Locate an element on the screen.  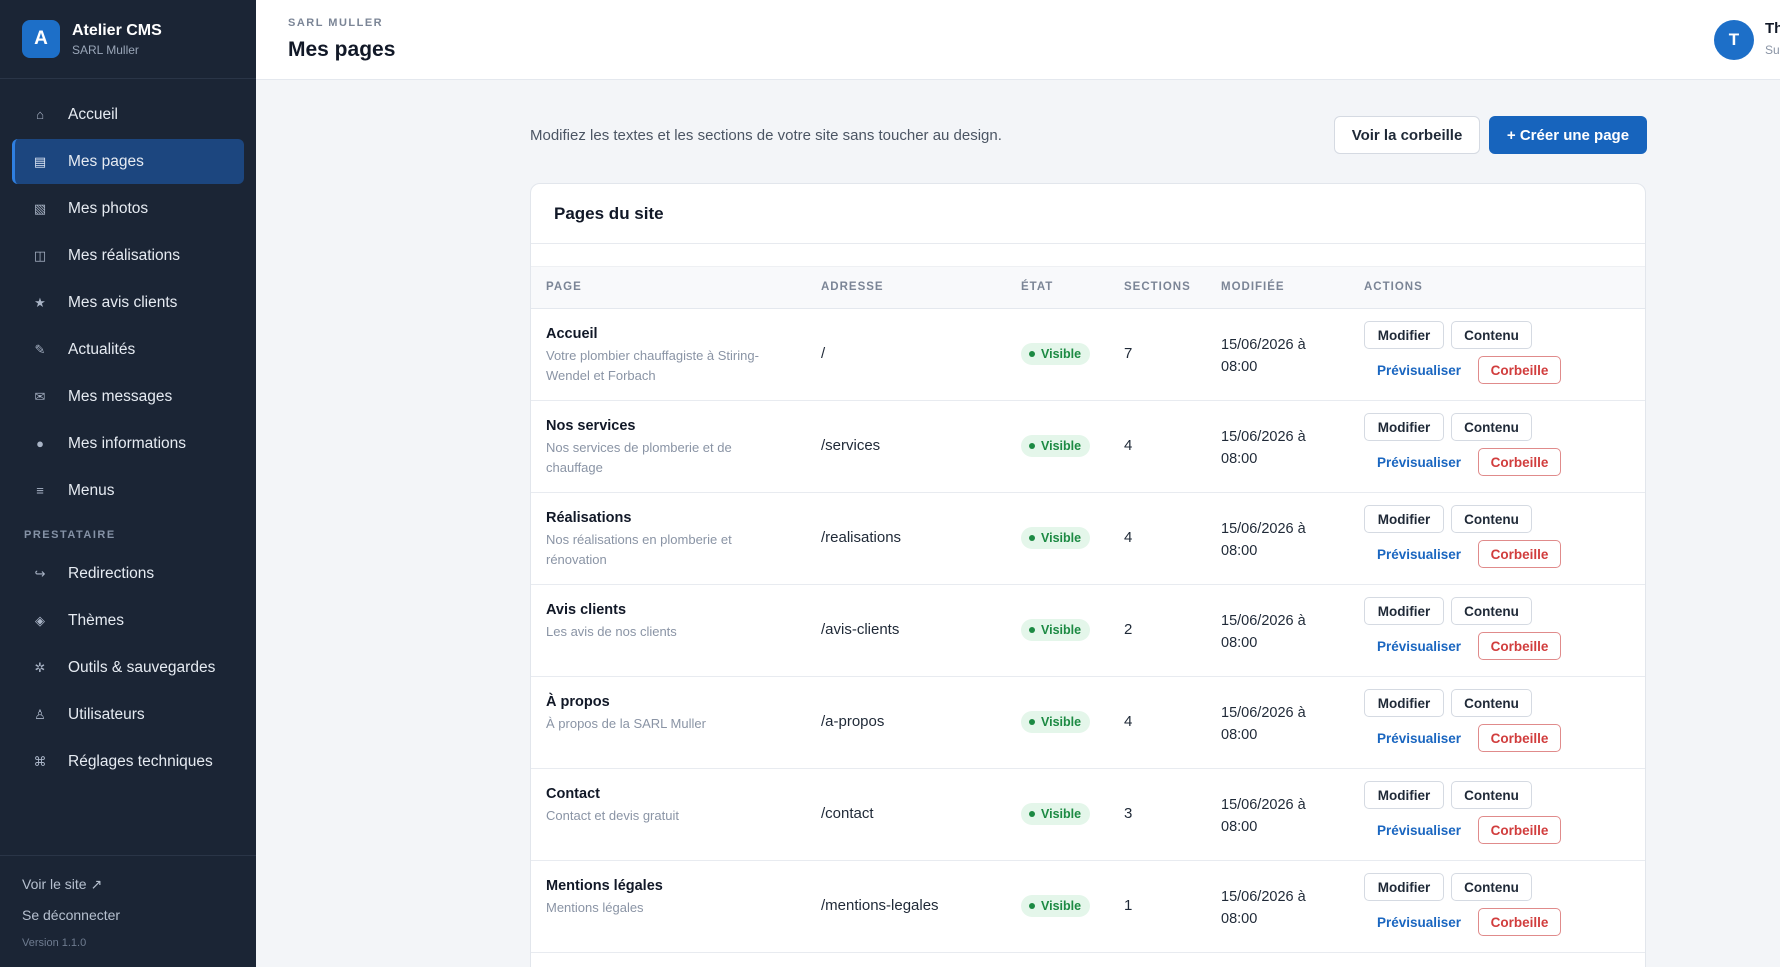
page-title-cell: À propos is located at coordinates (661, 702).